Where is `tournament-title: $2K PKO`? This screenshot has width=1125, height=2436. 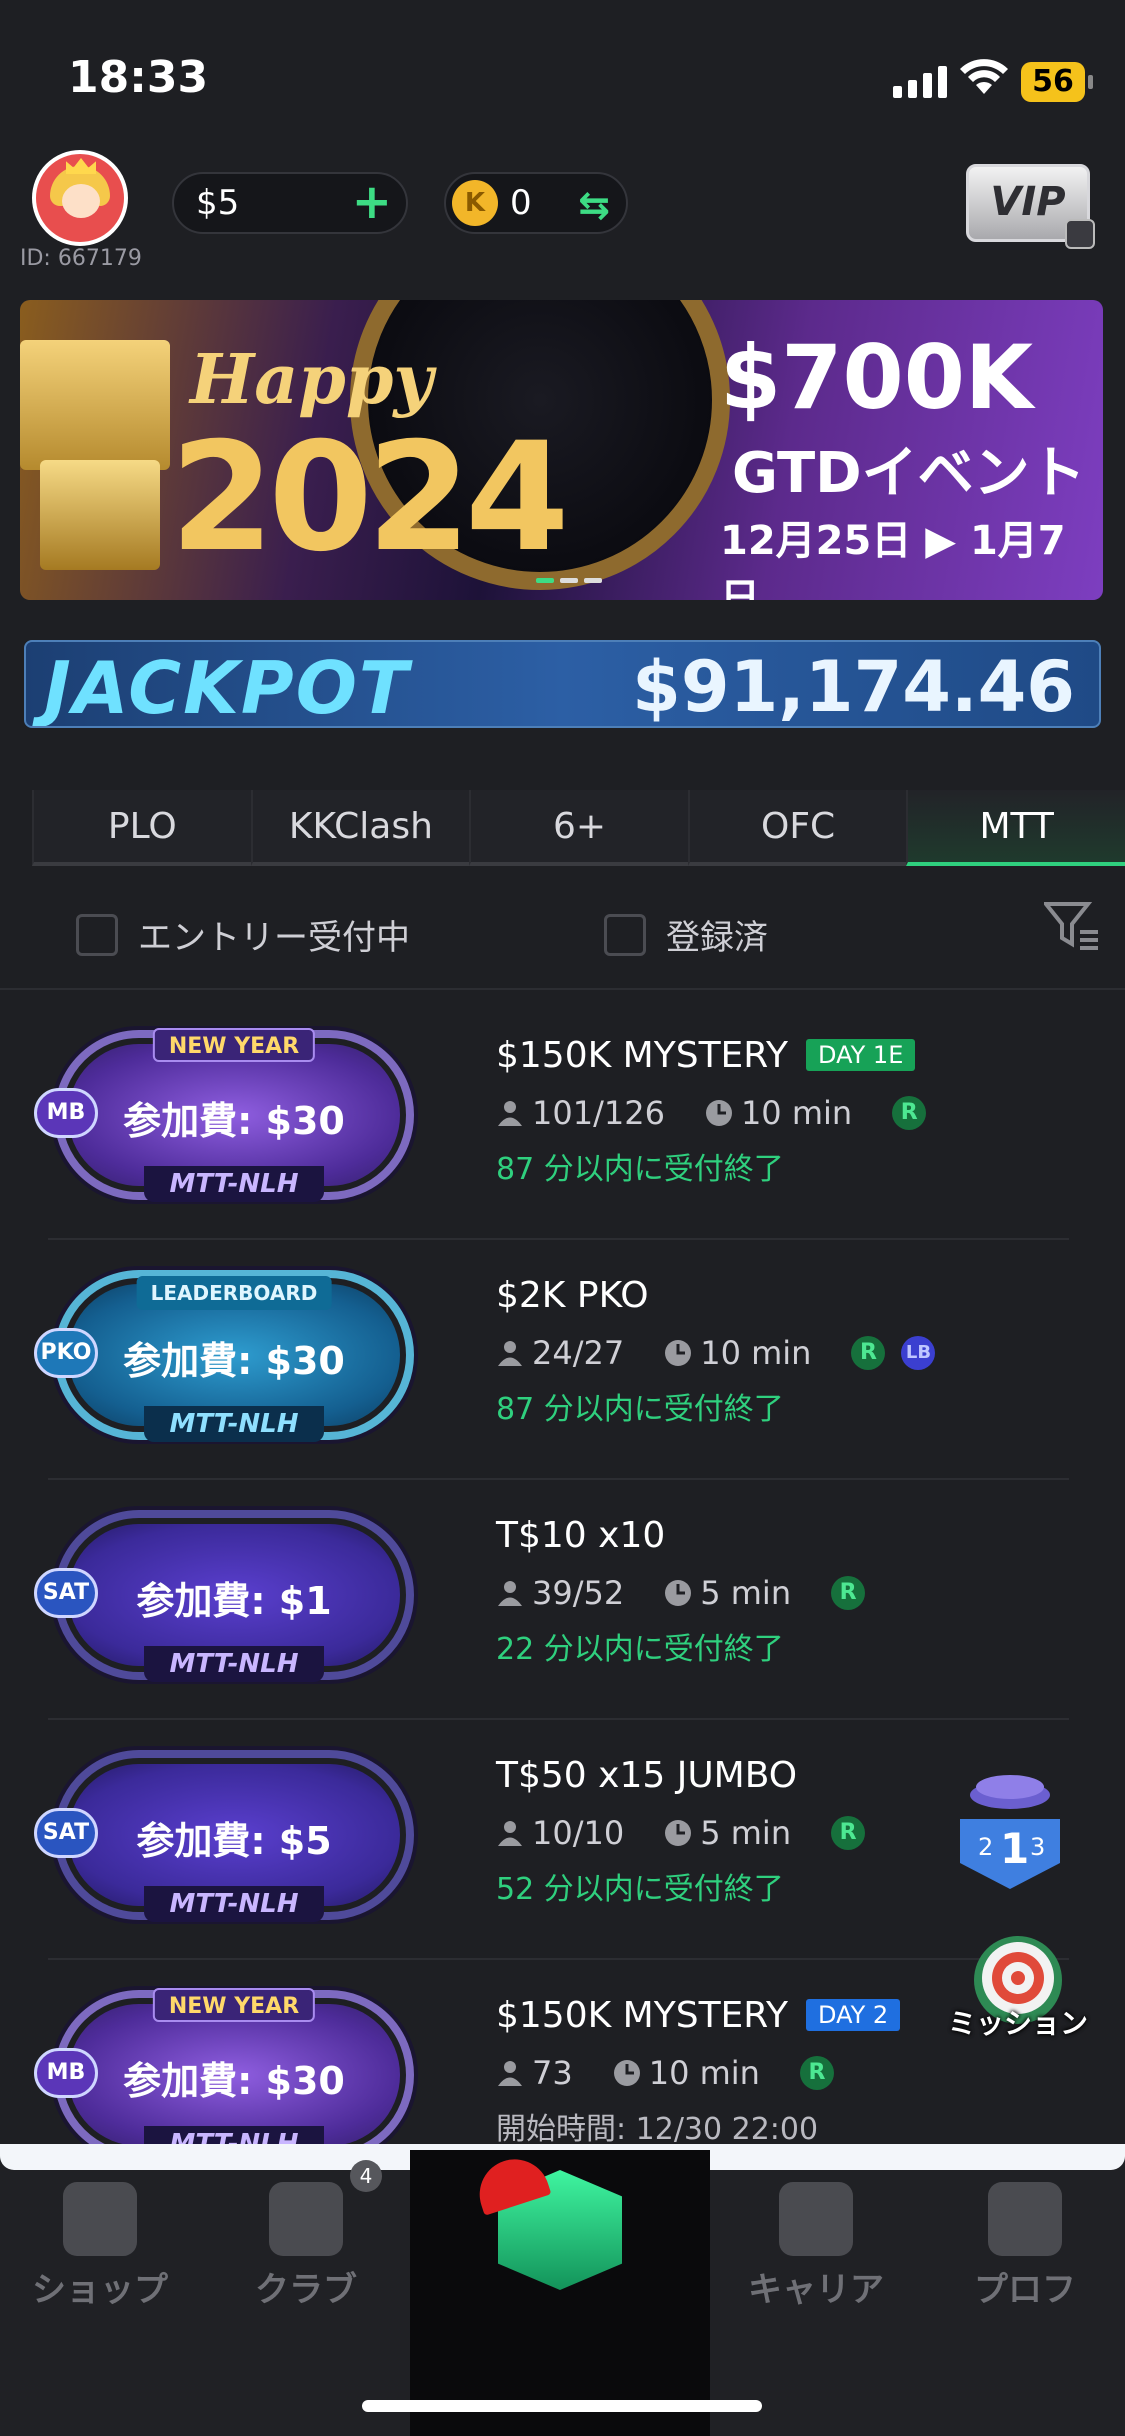
tournament-title: $2K PKO is located at coordinates (572, 1295).